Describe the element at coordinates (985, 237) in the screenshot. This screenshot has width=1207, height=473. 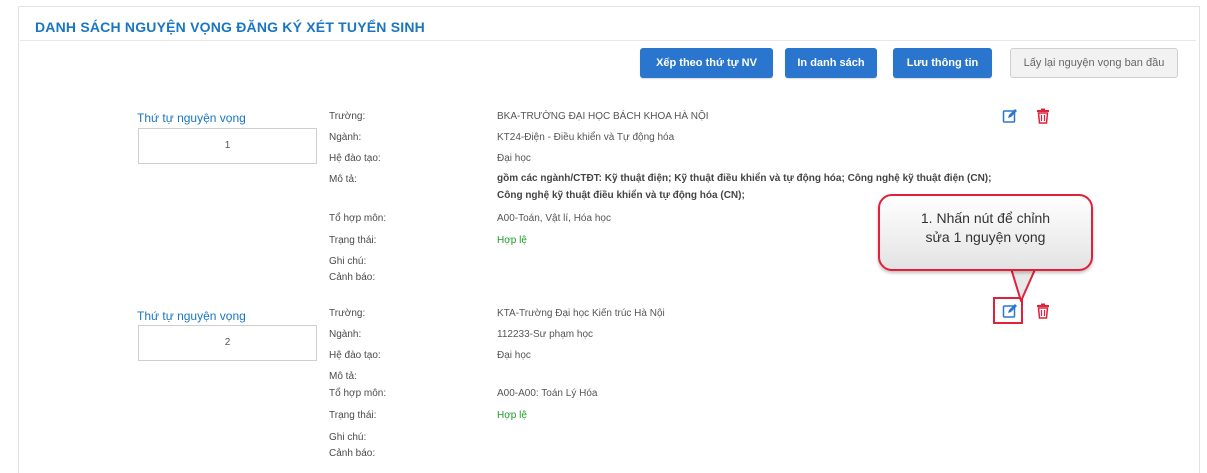
I see `callout-line-2: sửa 1 nguyện vọng` at that location.